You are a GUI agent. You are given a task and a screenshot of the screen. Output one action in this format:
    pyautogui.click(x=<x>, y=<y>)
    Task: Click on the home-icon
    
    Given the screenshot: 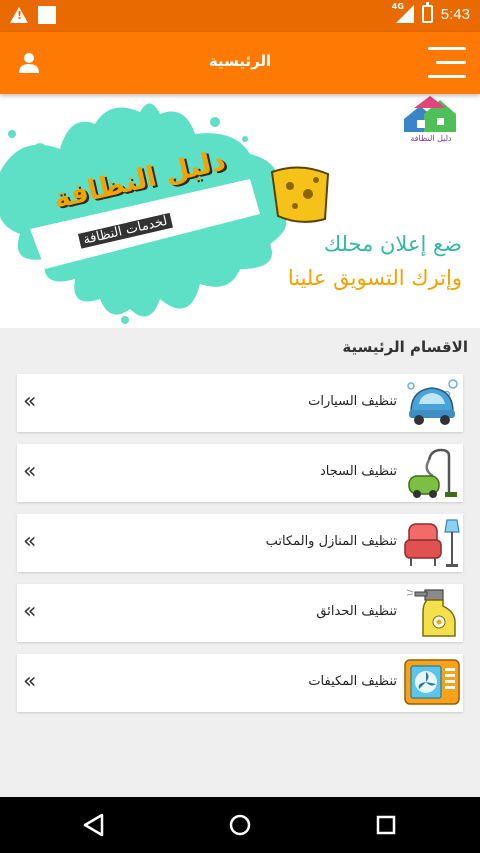 What is the action you would take?
    pyautogui.click(x=240, y=825)
    